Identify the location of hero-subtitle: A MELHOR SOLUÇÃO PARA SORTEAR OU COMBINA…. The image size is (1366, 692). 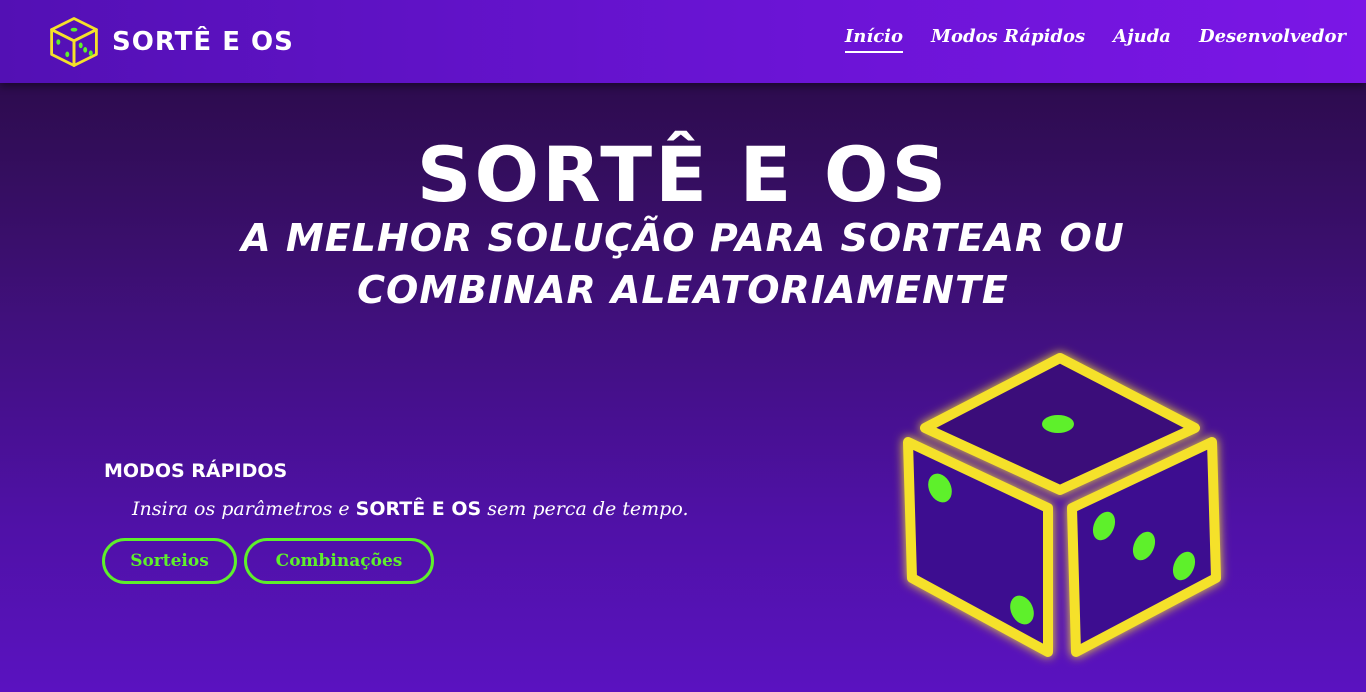
(683, 264).